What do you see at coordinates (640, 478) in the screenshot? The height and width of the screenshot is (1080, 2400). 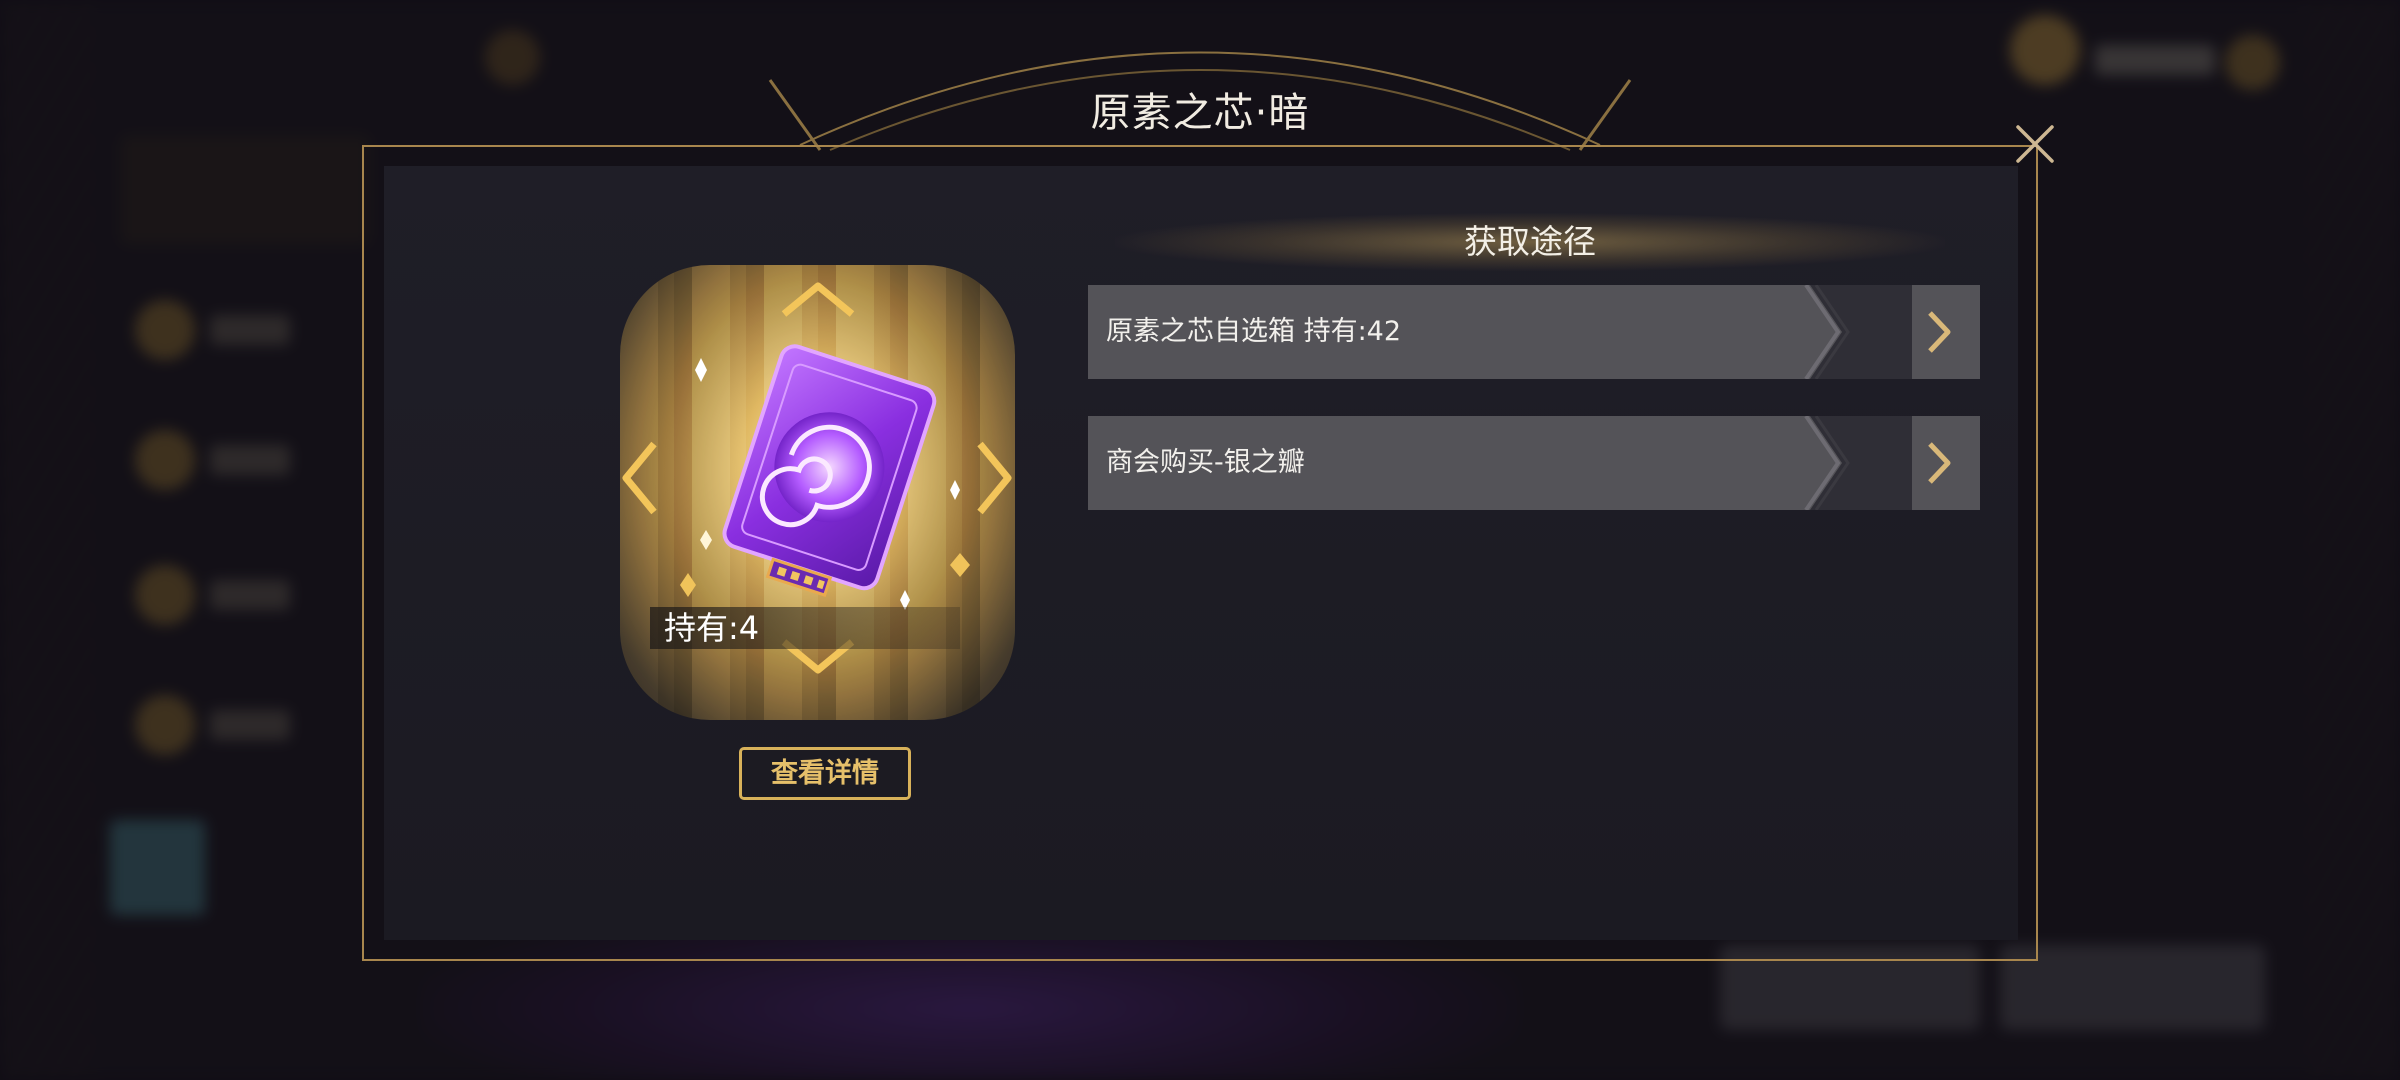 I see `chevron-left-icon` at bounding box center [640, 478].